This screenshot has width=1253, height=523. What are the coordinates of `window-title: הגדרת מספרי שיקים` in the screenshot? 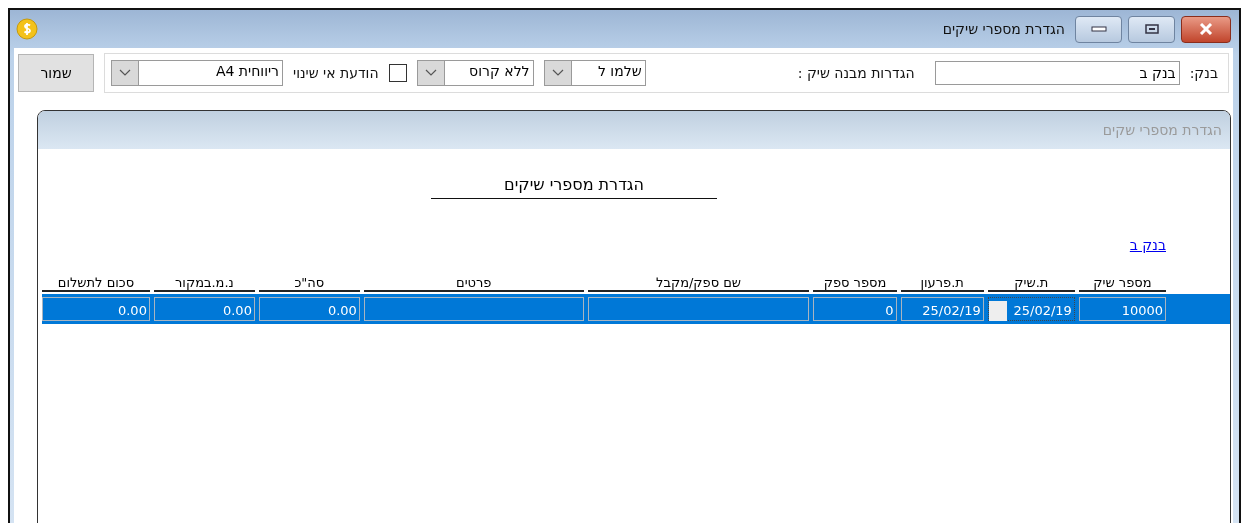 It's located at (1003, 29).